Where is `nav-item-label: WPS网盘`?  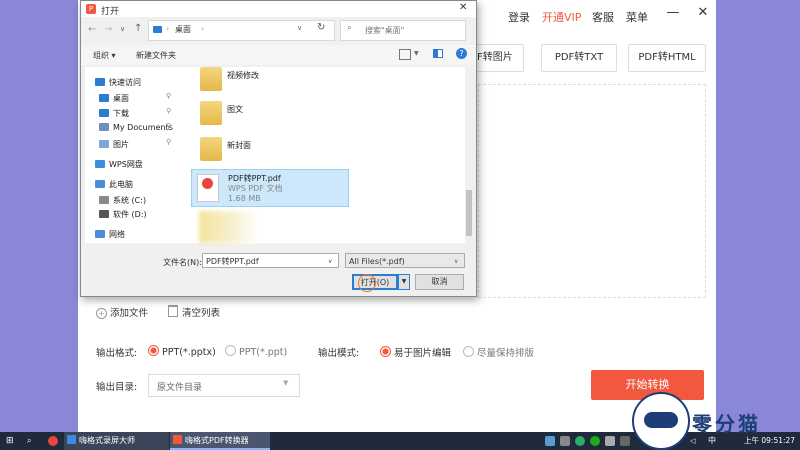 nav-item-label: WPS网盘 is located at coordinates (126, 164).